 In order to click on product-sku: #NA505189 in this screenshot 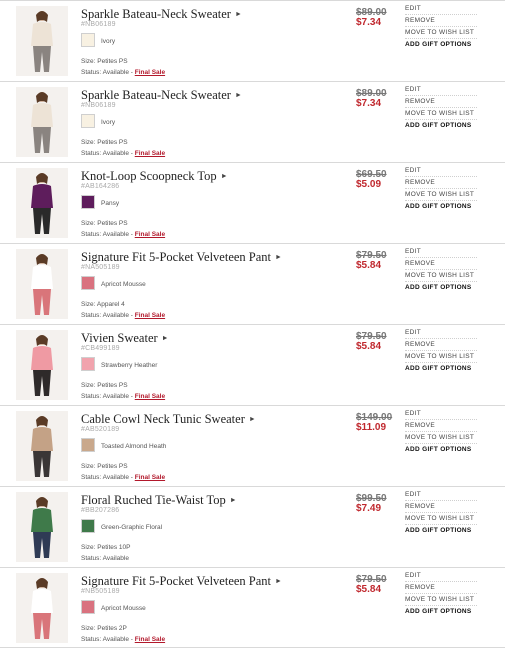, I will do `click(100, 267)`.